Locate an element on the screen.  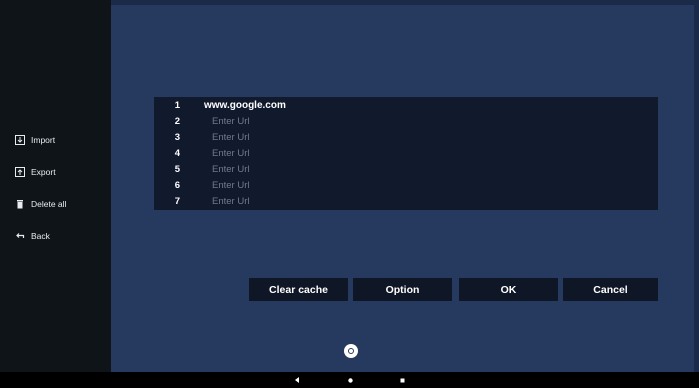
nav-recents-icon is located at coordinates (402, 380).